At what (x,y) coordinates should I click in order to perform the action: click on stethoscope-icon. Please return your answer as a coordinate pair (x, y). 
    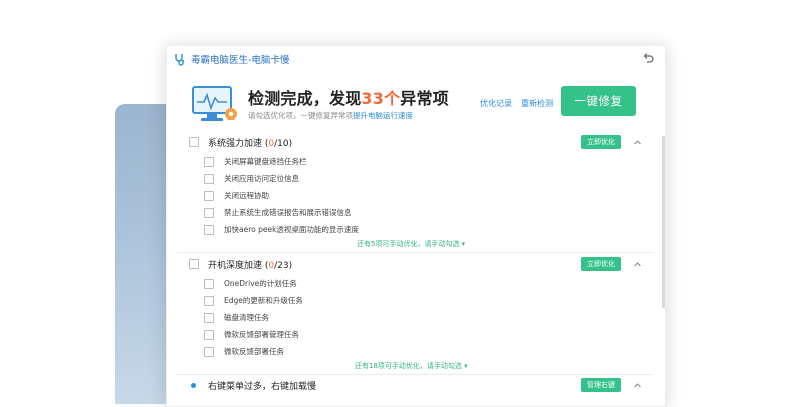
    Looking at the image, I should click on (180, 60).